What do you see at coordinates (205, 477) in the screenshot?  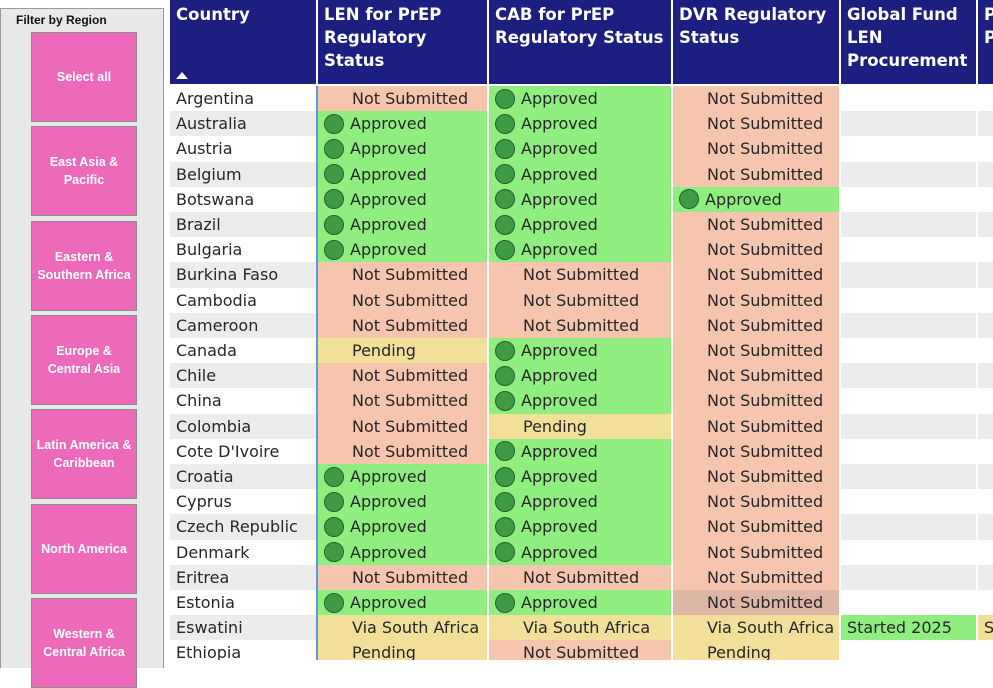 I see `country-cell: Croatia` at bounding box center [205, 477].